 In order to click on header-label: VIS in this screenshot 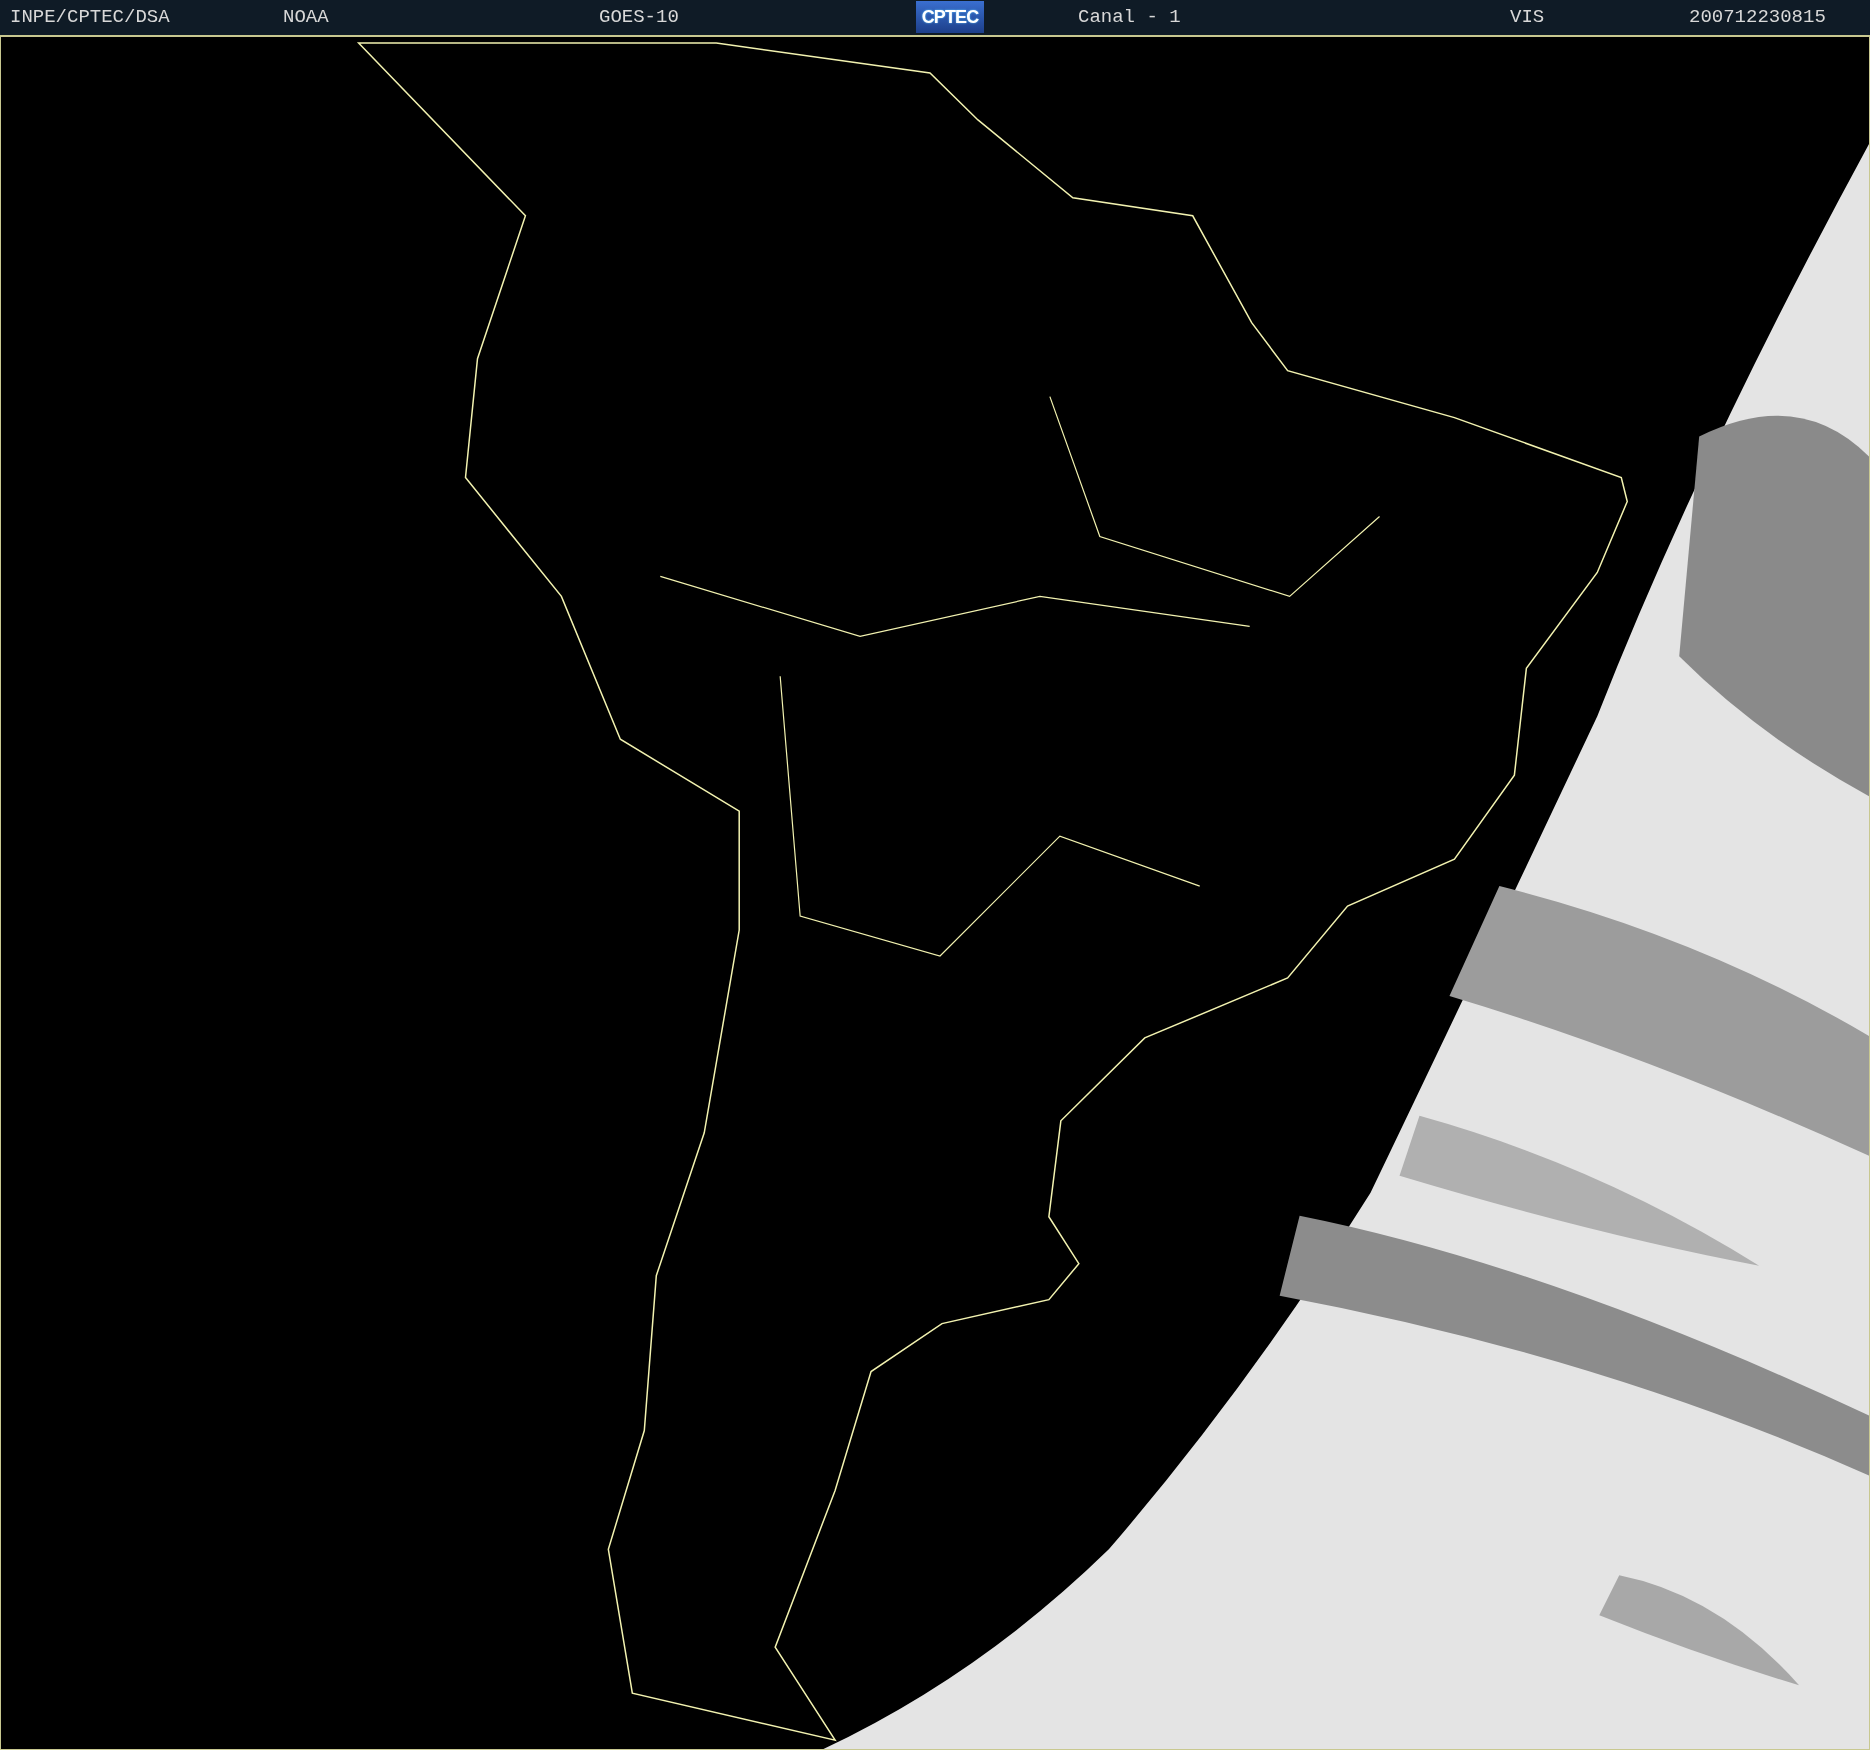, I will do `click(1527, 18)`.